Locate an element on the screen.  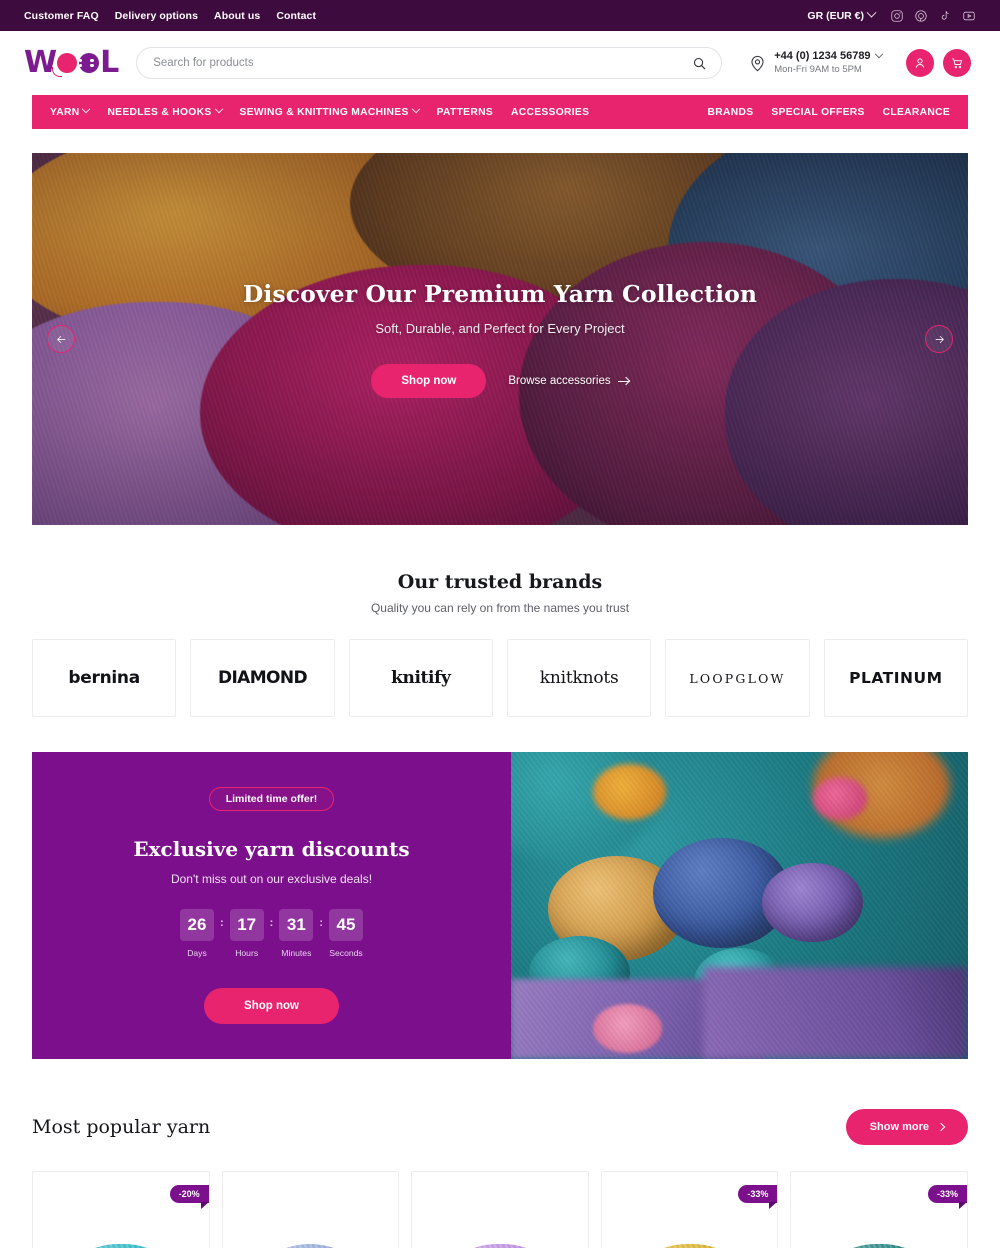
hero-browse-accessories-link: Browse accessories is located at coordinates (568, 381).